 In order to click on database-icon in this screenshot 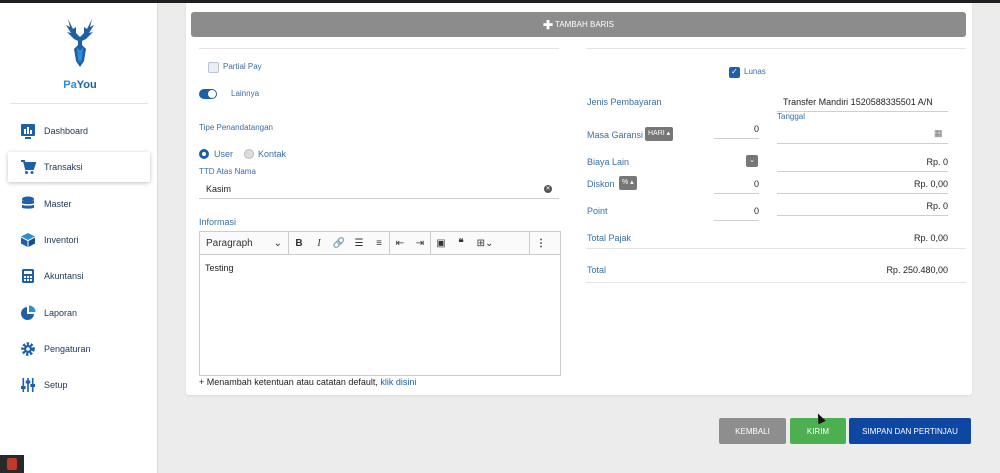, I will do `click(28, 202)`.